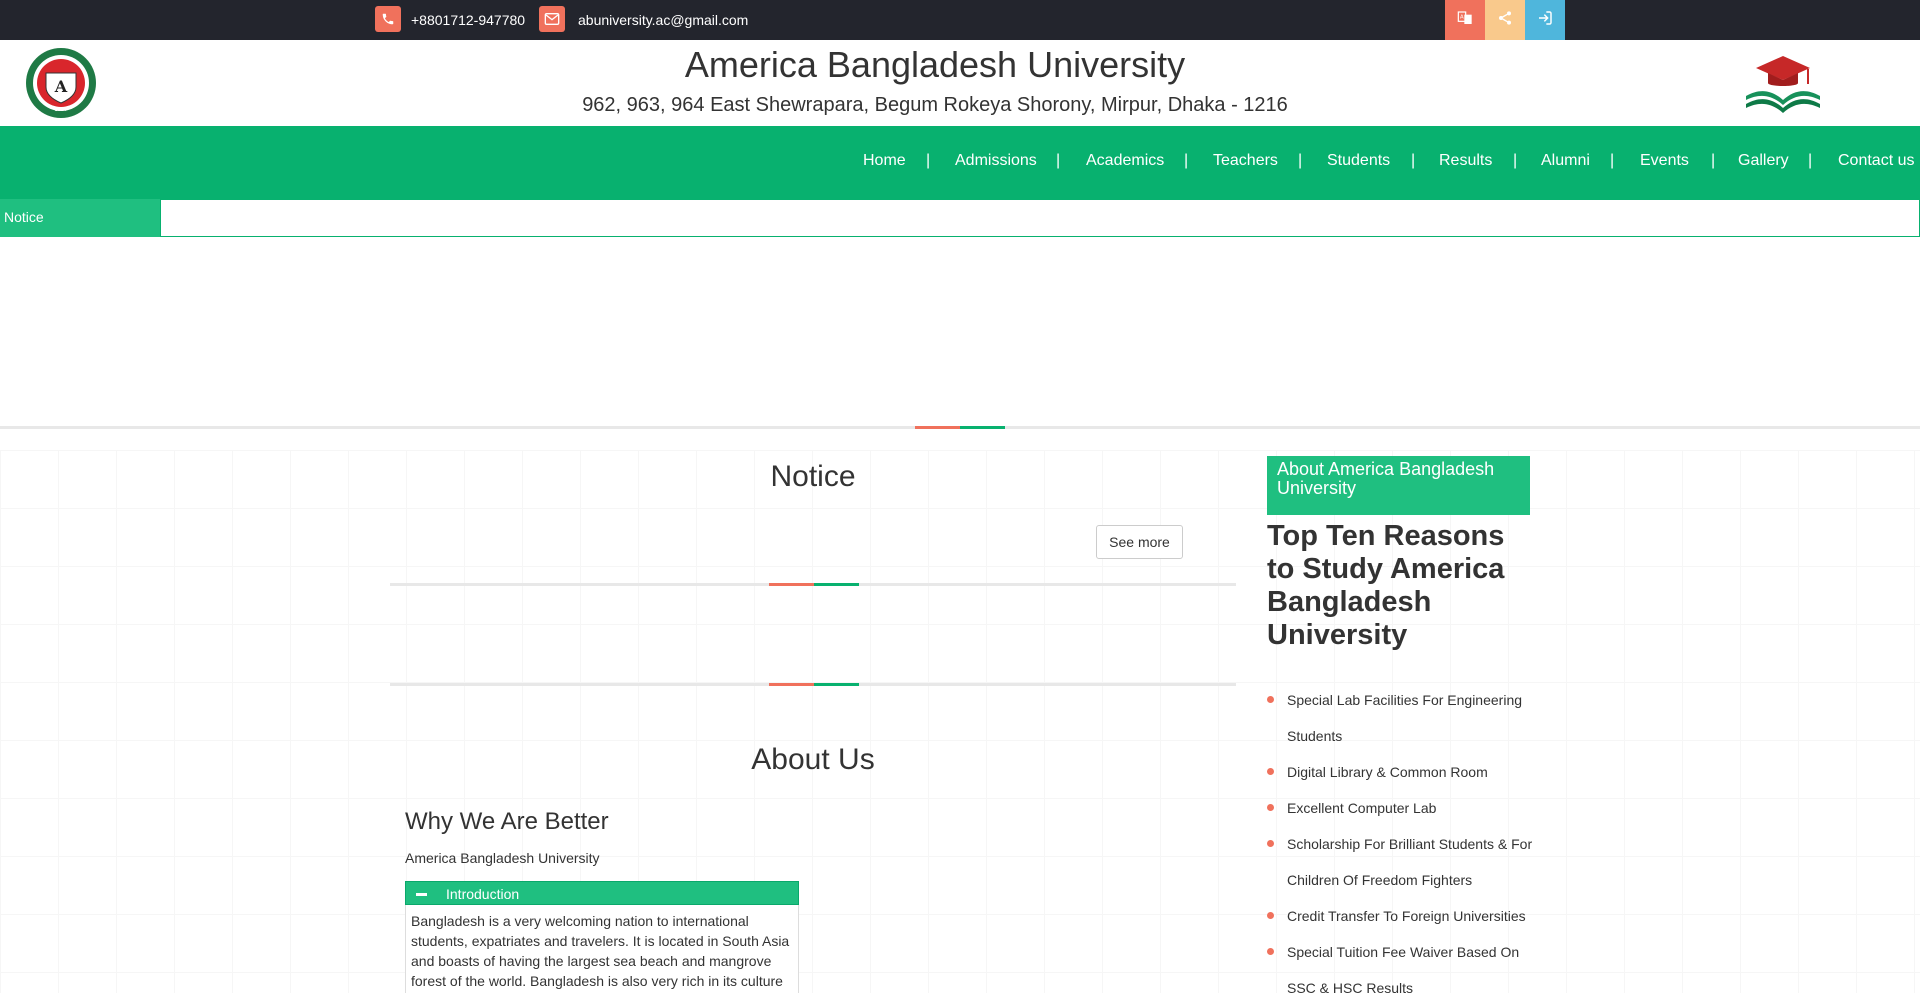  What do you see at coordinates (1462, 17) in the screenshot?
I see `svg-text: A` at bounding box center [1462, 17].